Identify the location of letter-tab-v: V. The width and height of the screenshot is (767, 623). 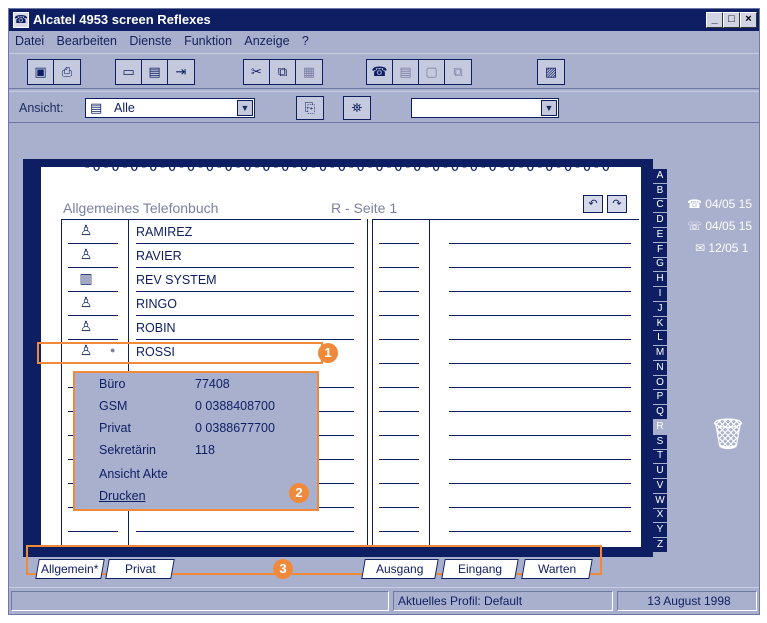
(660, 486).